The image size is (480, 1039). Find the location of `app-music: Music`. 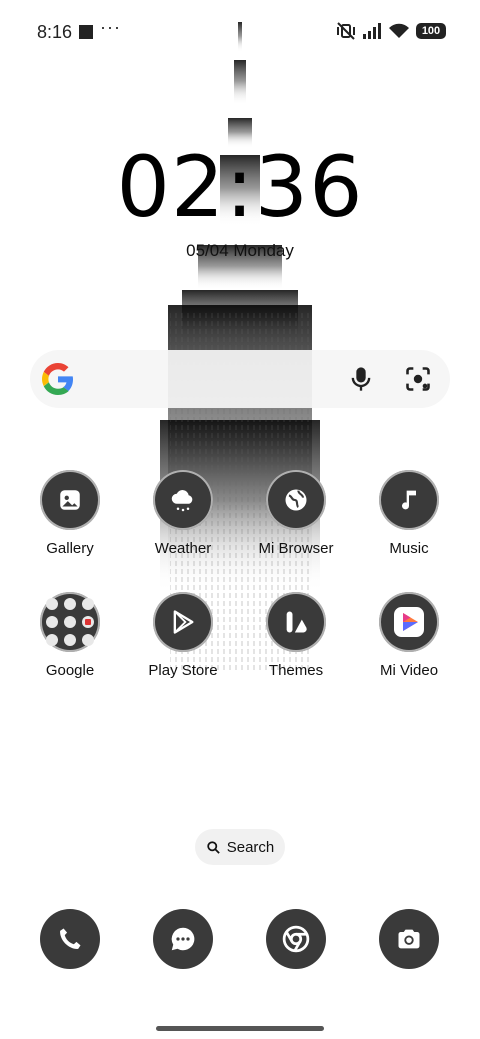

app-music: Music is located at coordinates (409, 520).